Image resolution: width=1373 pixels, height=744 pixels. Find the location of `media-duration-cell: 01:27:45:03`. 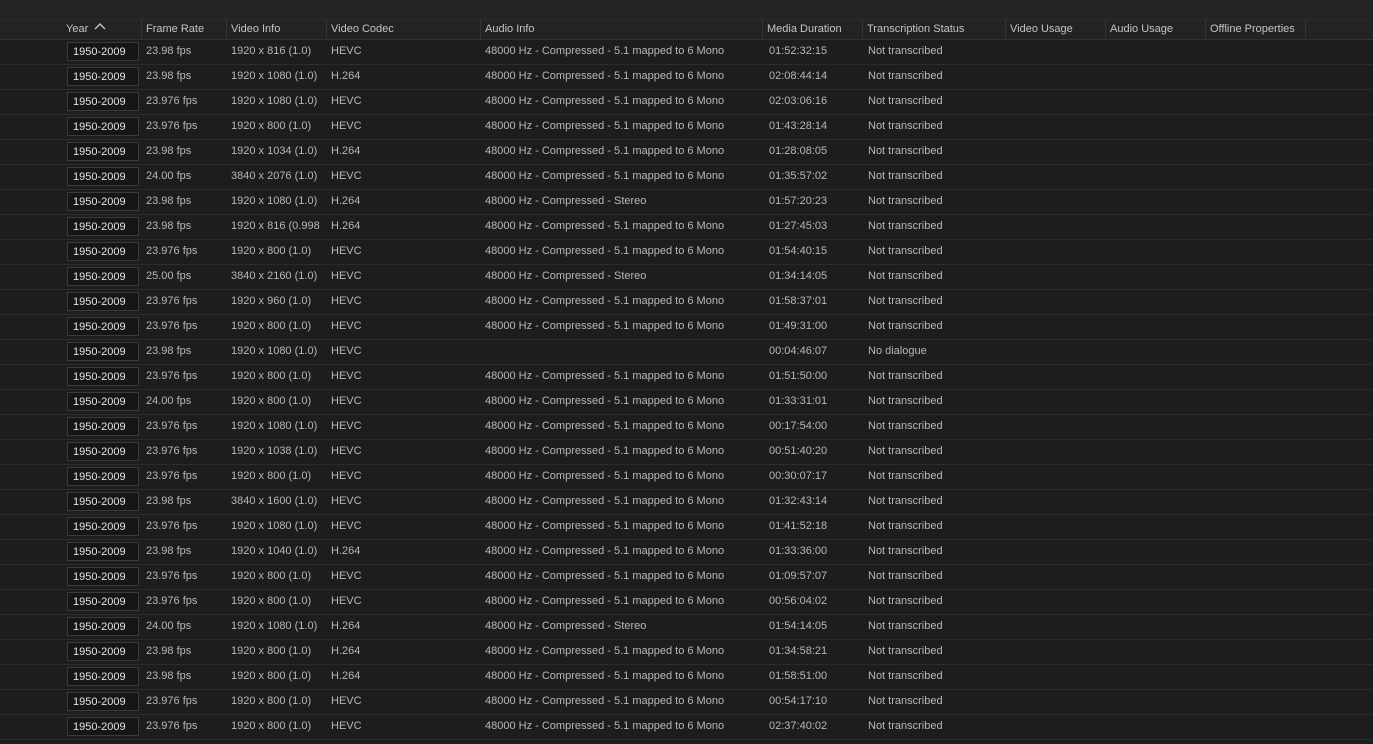

media-duration-cell: 01:27:45:03 is located at coordinates (798, 226).